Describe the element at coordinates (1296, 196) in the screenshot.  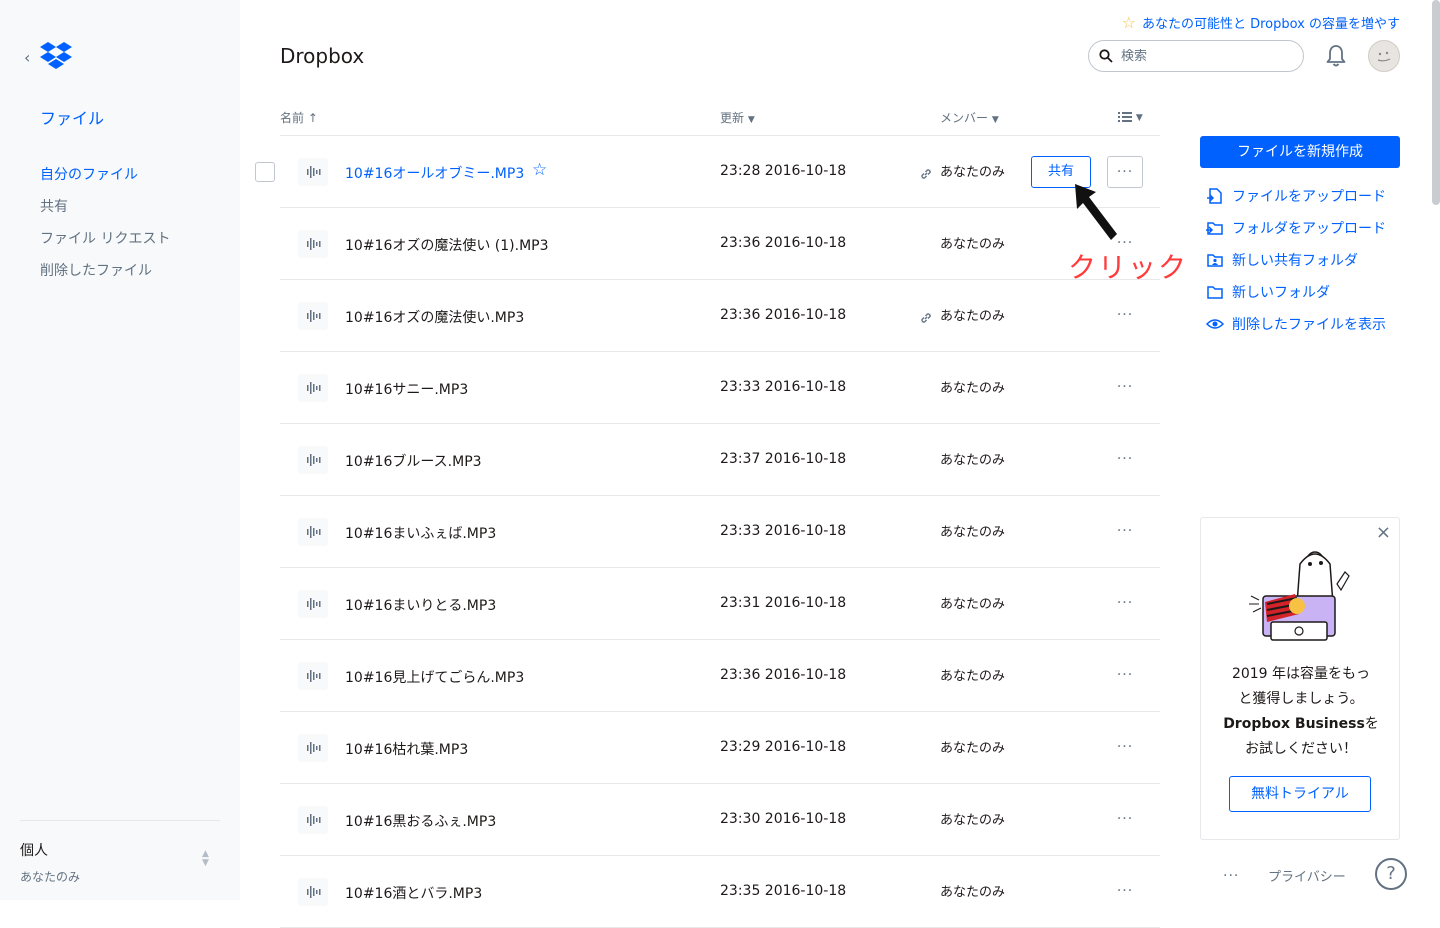
I see `action-upload-file: ファイルをアップロード` at that location.